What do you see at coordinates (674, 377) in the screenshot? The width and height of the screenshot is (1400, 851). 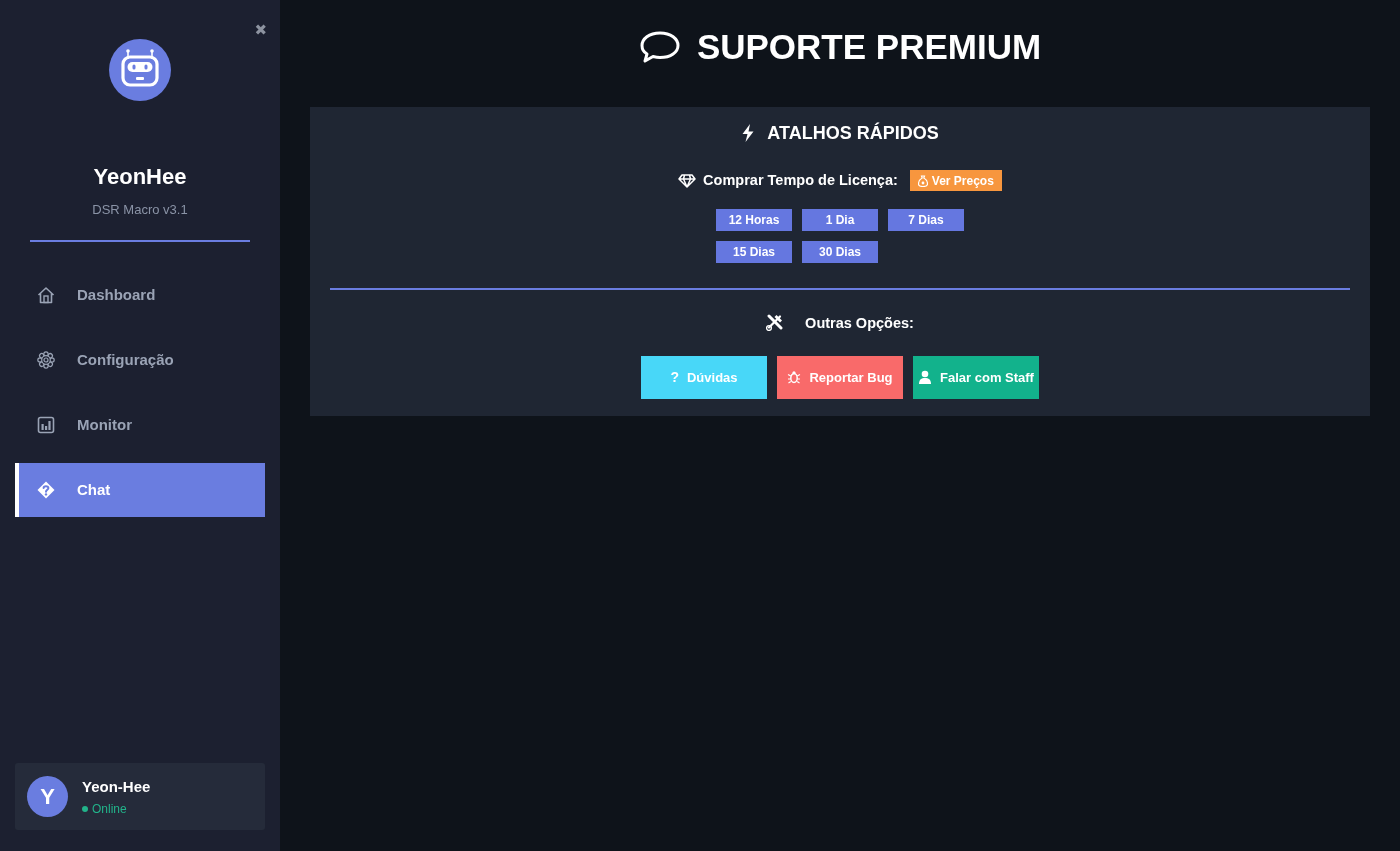 I see `question-mark-icon: ?` at bounding box center [674, 377].